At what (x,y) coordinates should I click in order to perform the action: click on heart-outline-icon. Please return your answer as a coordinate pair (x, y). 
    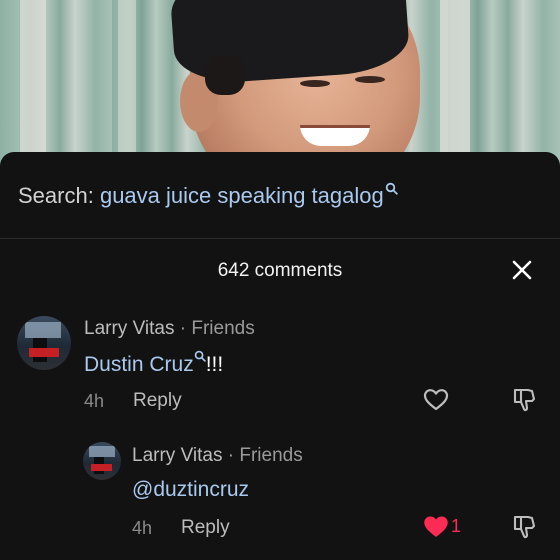
    Looking at the image, I should click on (436, 400).